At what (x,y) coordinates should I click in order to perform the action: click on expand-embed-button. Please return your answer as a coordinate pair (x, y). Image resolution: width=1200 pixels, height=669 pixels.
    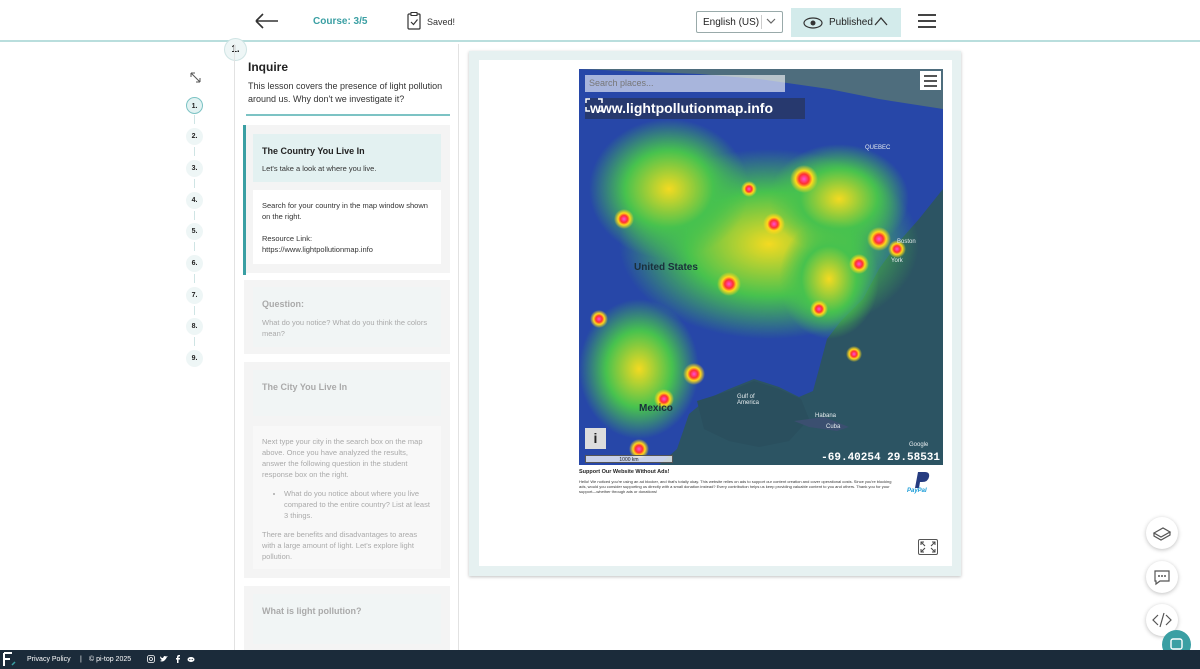
    Looking at the image, I should click on (928, 547).